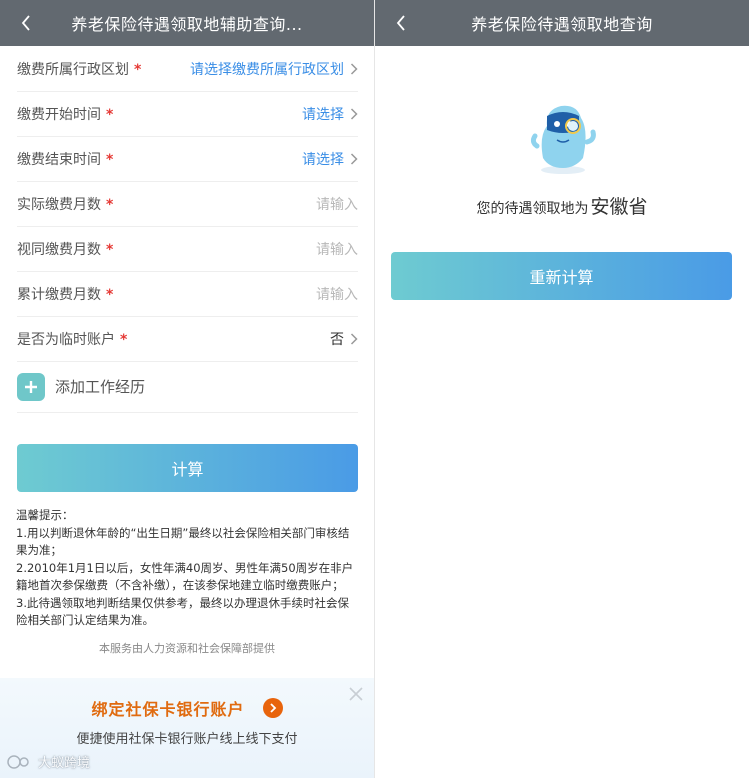 Image resolution: width=749 pixels, height=778 pixels. What do you see at coordinates (31, 386) in the screenshot?
I see `plus-icon` at bounding box center [31, 386].